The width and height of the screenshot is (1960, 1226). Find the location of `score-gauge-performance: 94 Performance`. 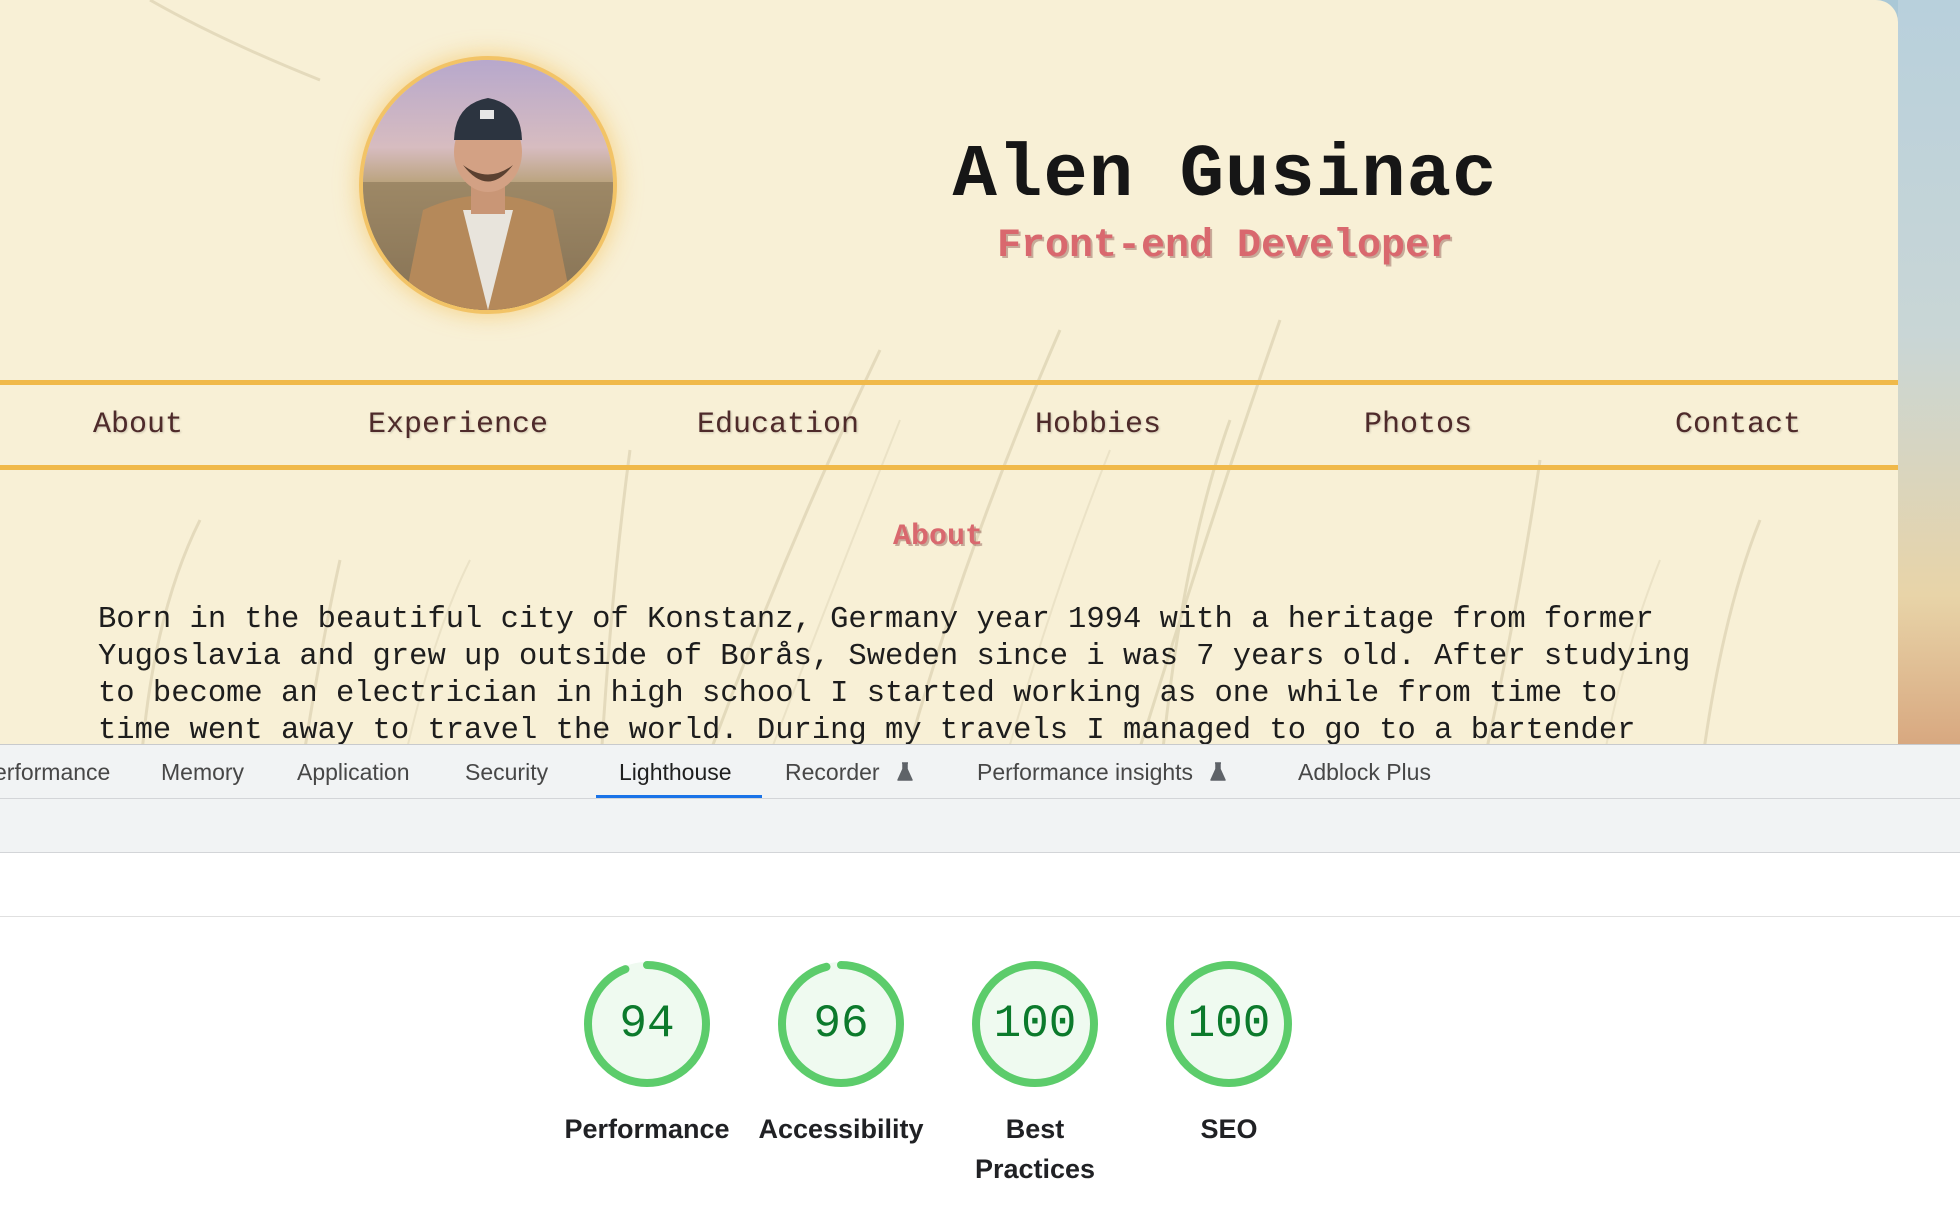

score-gauge-performance: 94 Performance is located at coordinates (647, 1053).